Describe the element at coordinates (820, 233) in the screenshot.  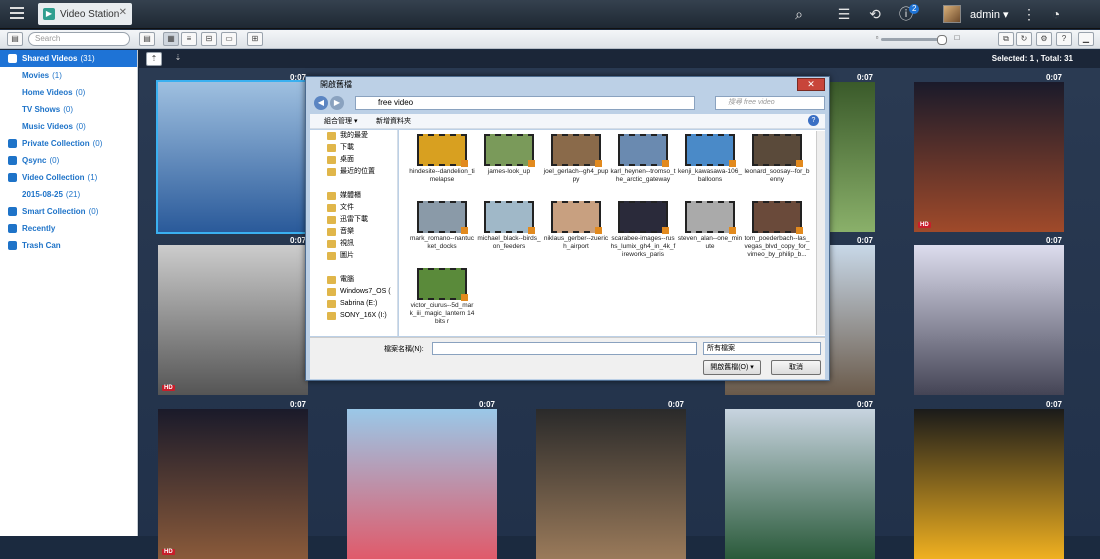
I see `file-scrollbar` at that location.